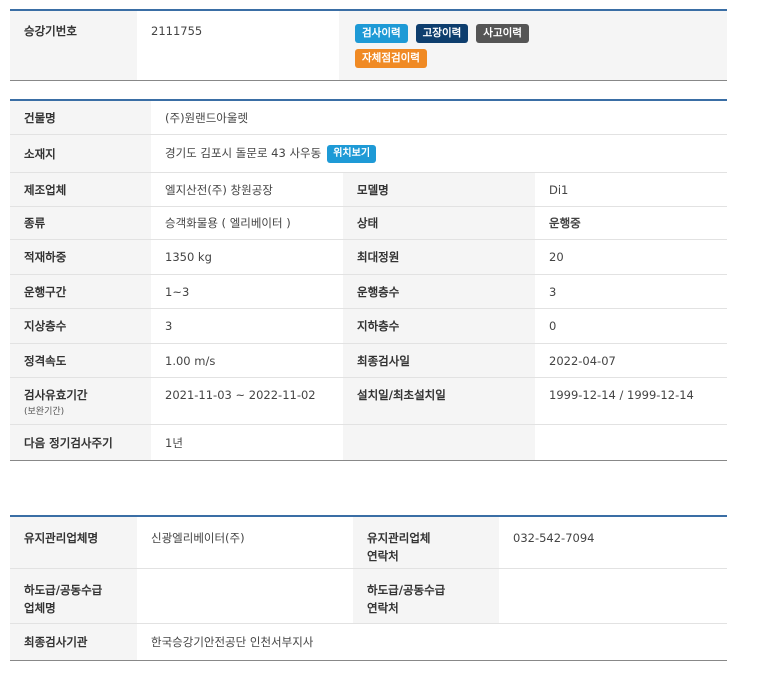 The height and width of the screenshot is (691, 773). I want to click on history-buttons-cell: 검사이력 고장이력 사고이력 자체점검이력, so click(533, 45).